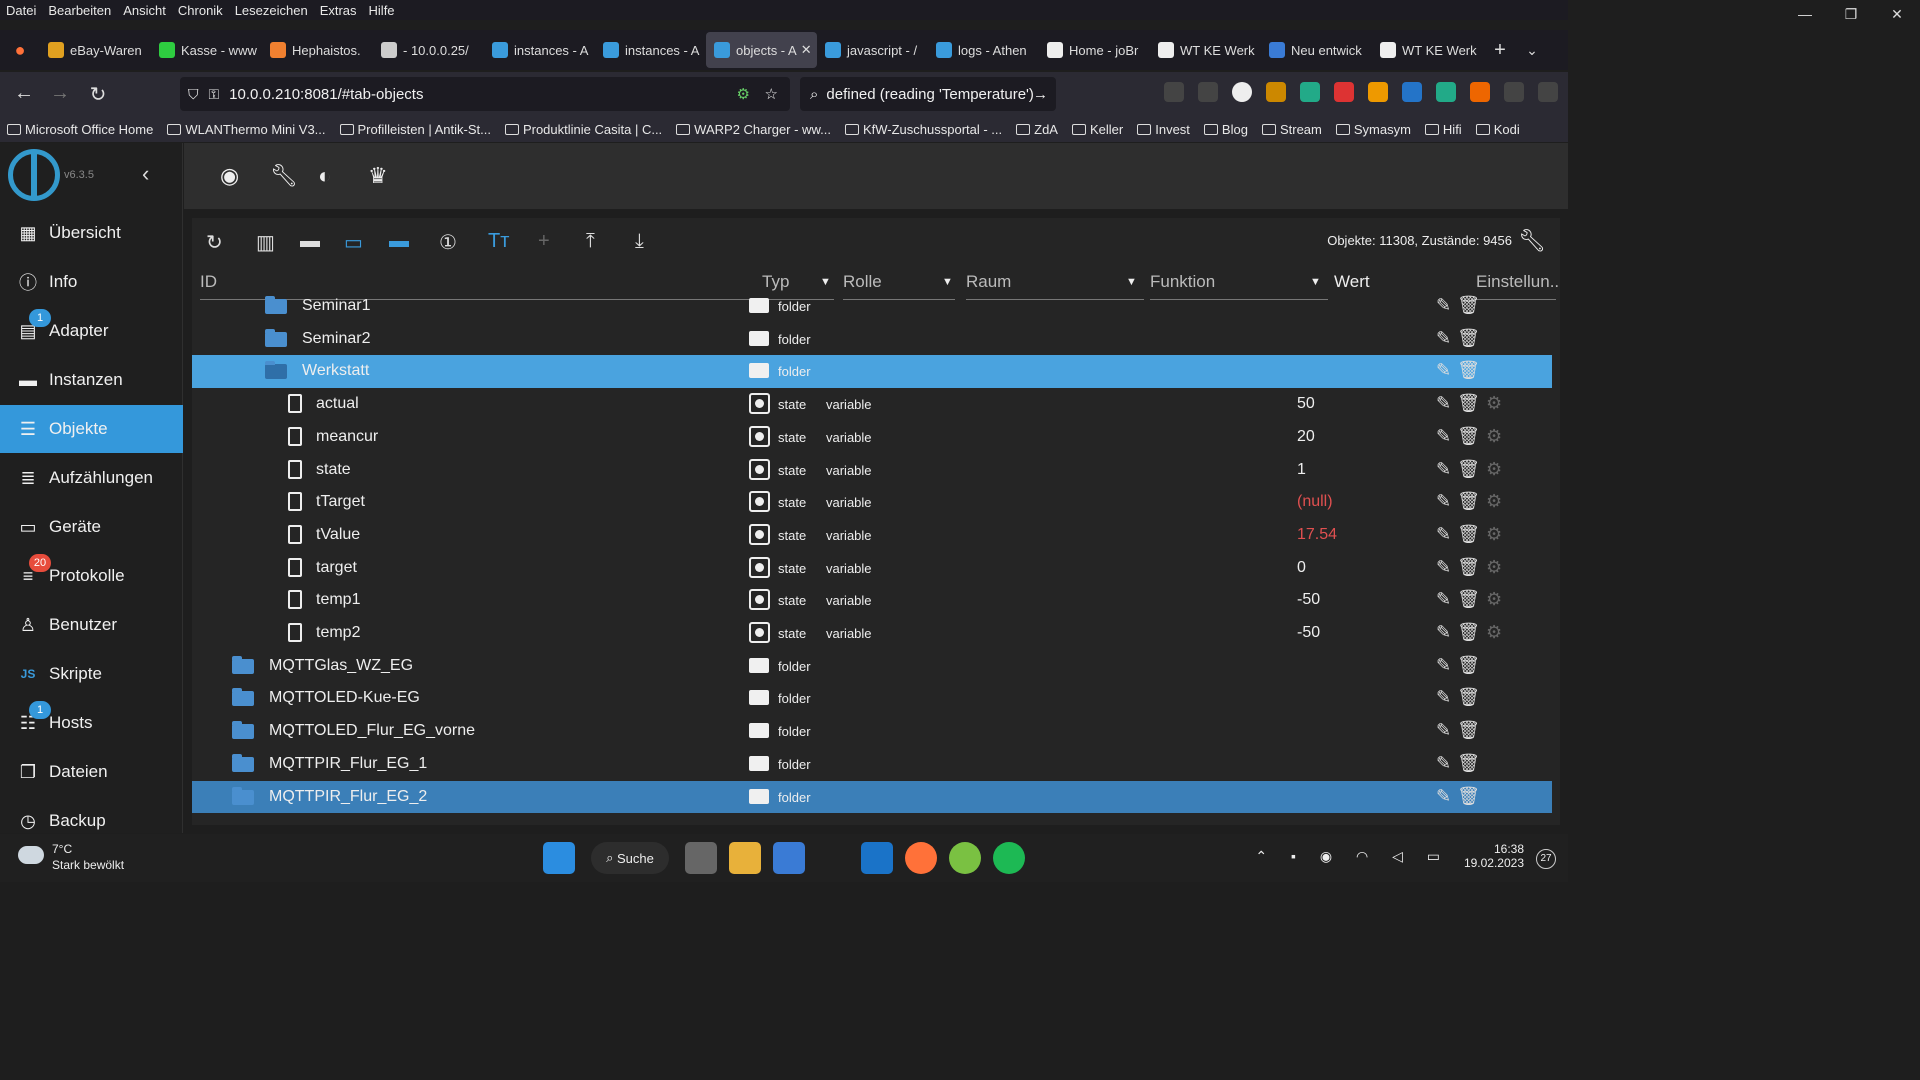  Describe the element at coordinates (988, 282) in the screenshot. I see `header-raum: Raum` at that location.